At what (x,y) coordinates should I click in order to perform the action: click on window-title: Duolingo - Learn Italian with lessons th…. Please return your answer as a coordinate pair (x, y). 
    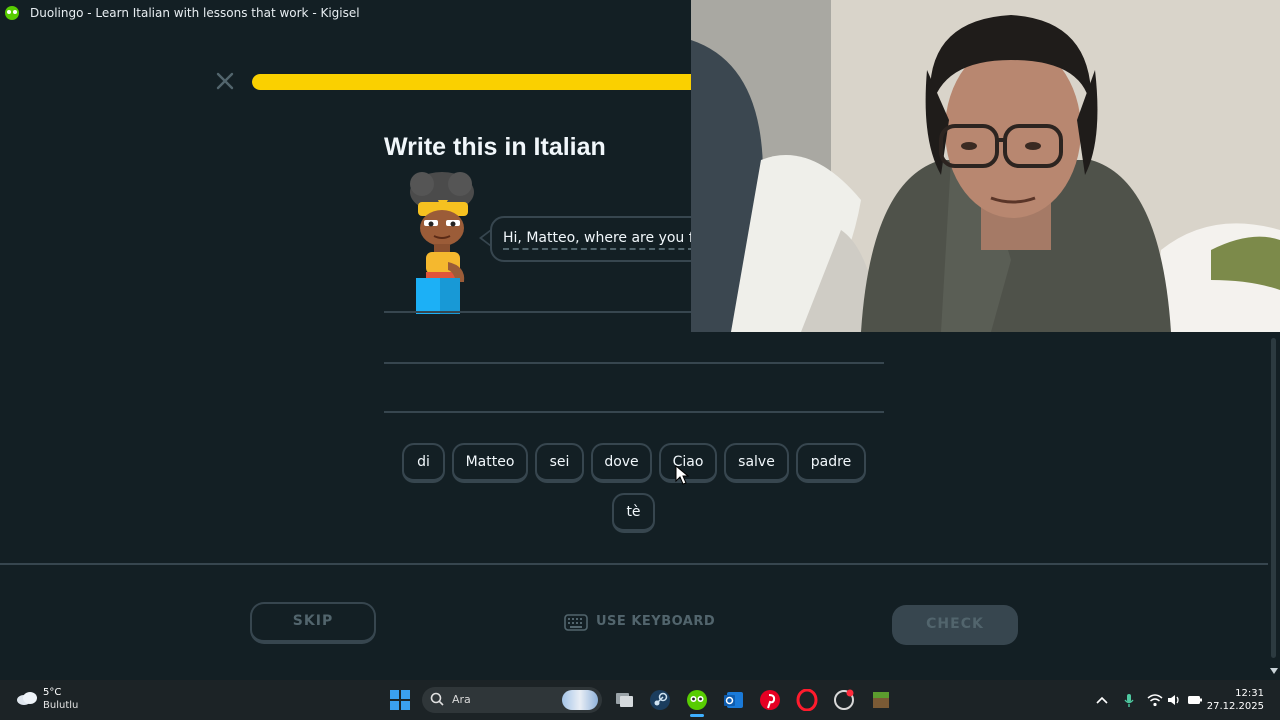
    Looking at the image, I should click on (195, 13).